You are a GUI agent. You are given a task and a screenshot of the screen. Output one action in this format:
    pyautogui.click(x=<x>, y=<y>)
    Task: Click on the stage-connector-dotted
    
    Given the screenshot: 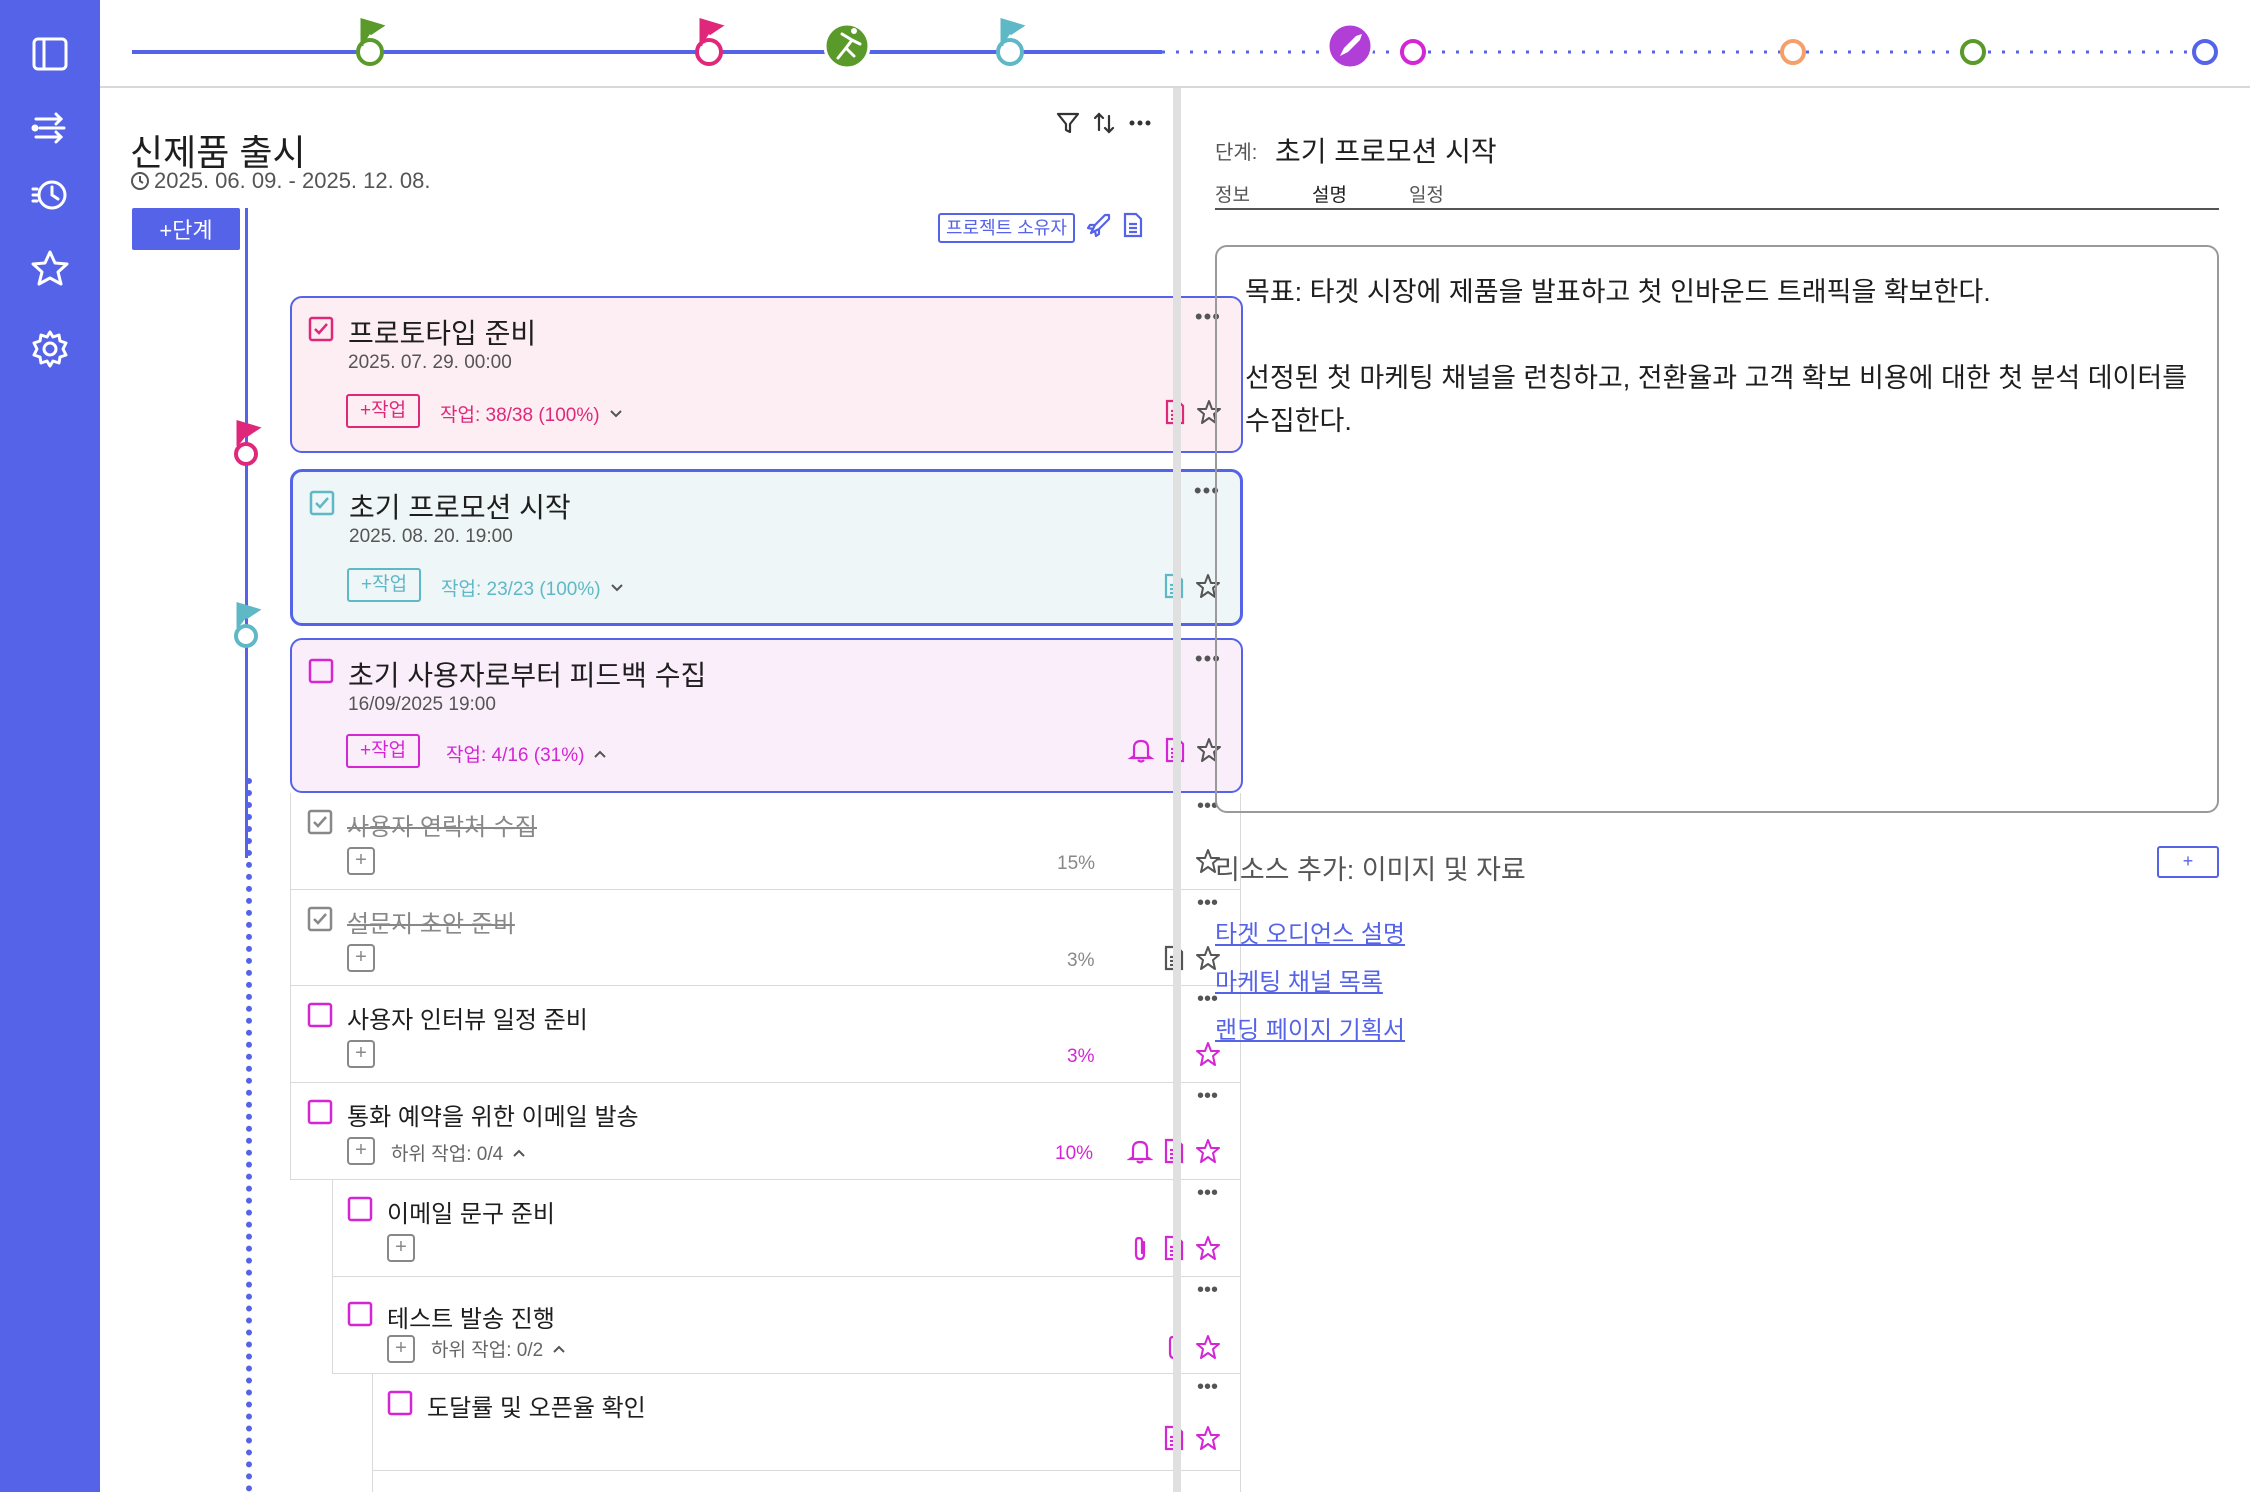 What is the action you would take?
    pyautogui.click(x=249, y=1135)
    